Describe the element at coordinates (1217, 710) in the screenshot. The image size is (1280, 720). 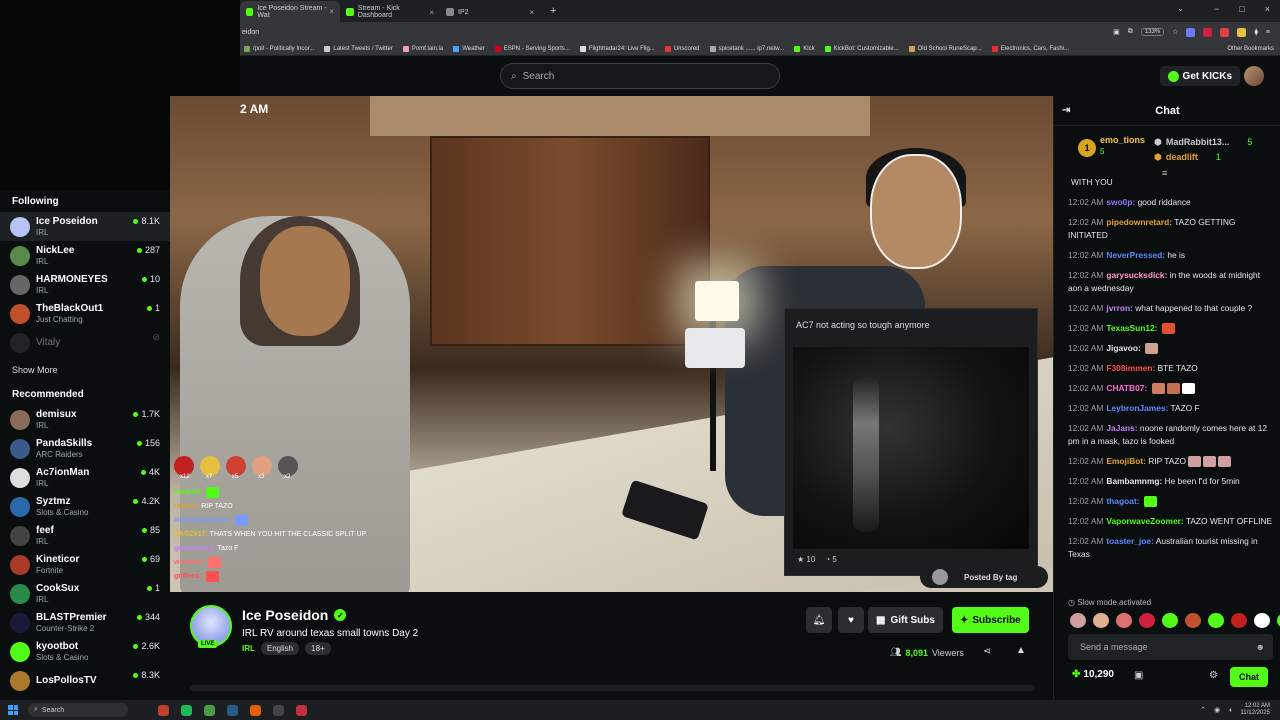
I see `network-icon: ◉` at that location.